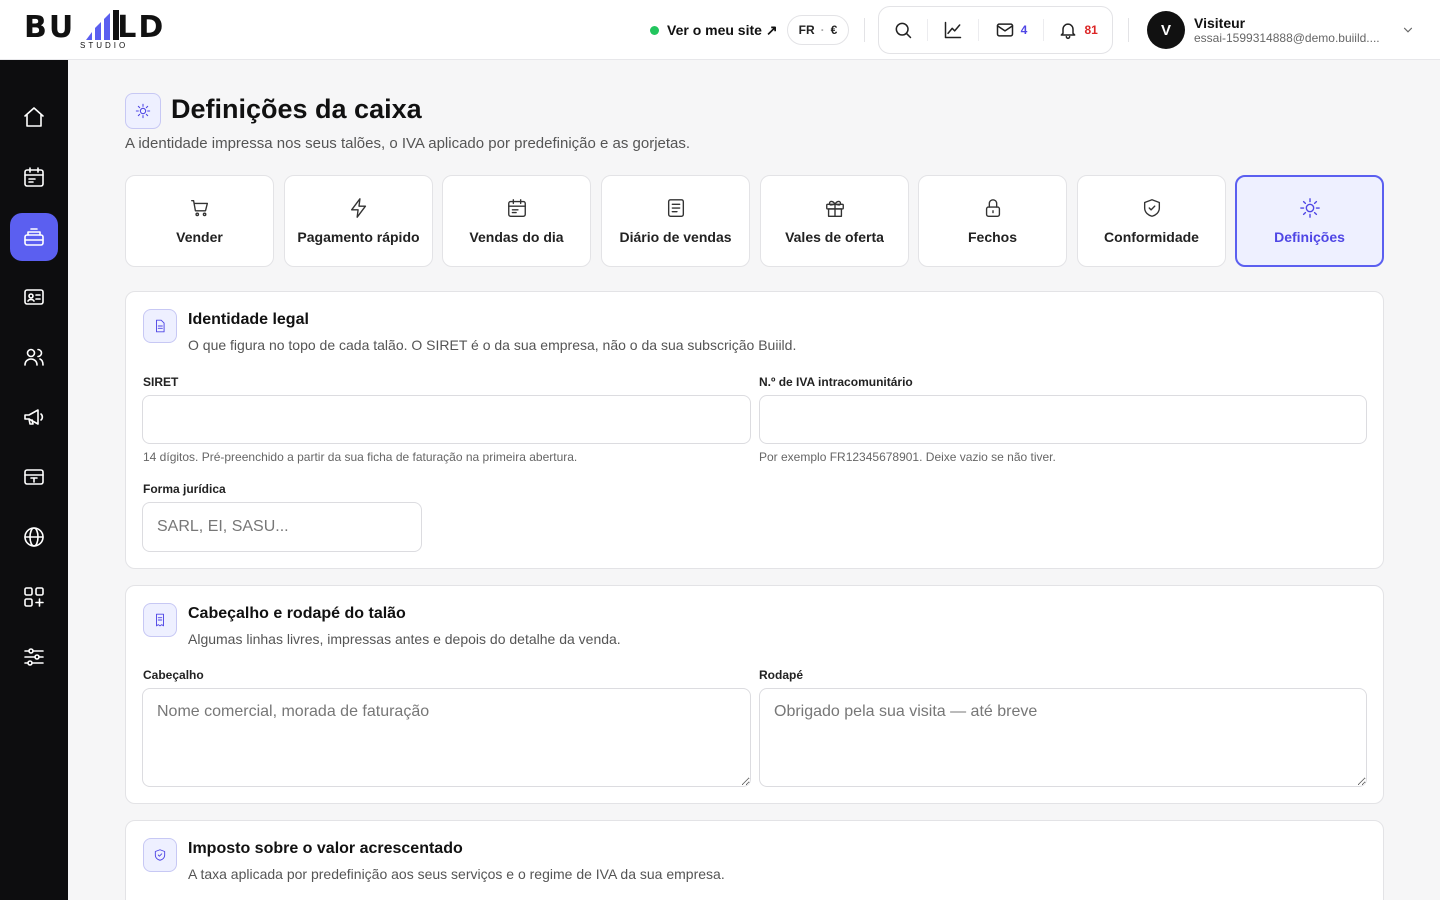 The height and width of the screenshot is (900, 1440). I want to click on vat-number-field, so click(1063, 419).